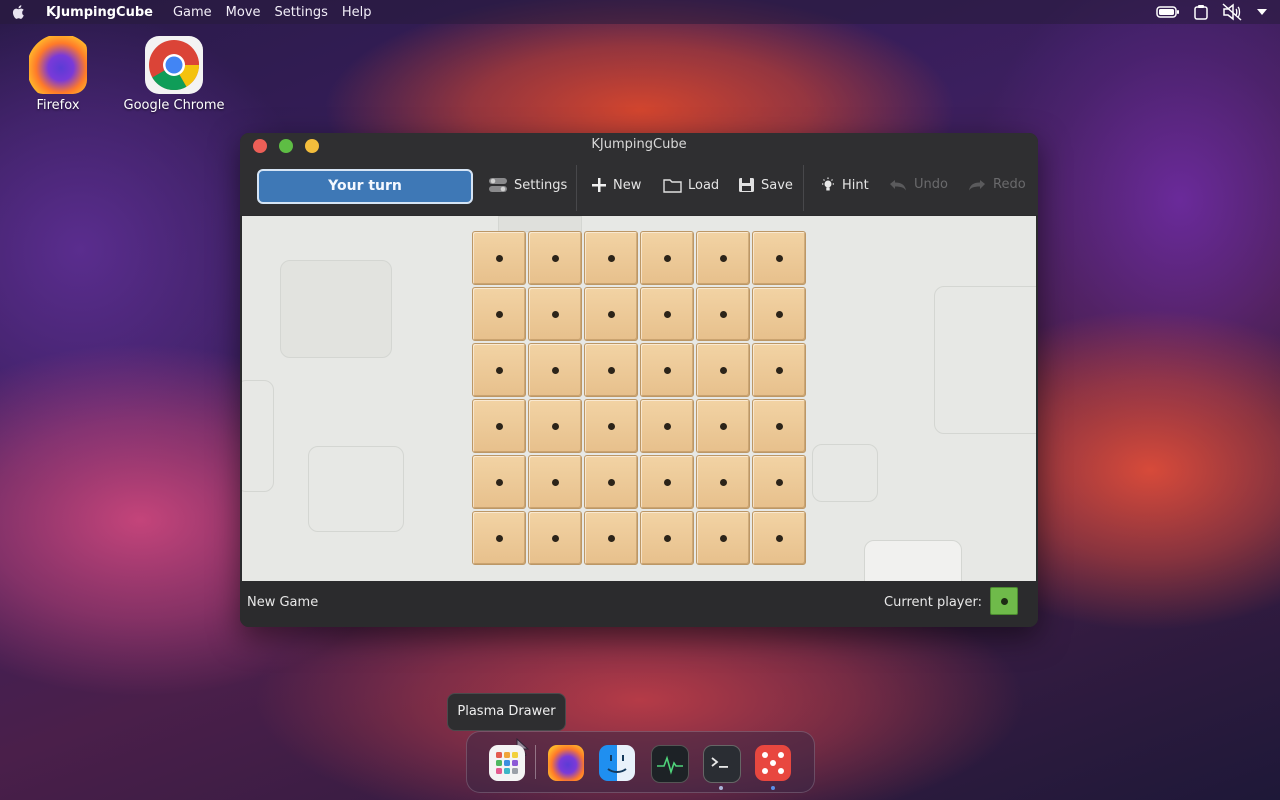  Describe the element at coordinates (672, 186) in the screenshot. I see `folder-icon` at that location.